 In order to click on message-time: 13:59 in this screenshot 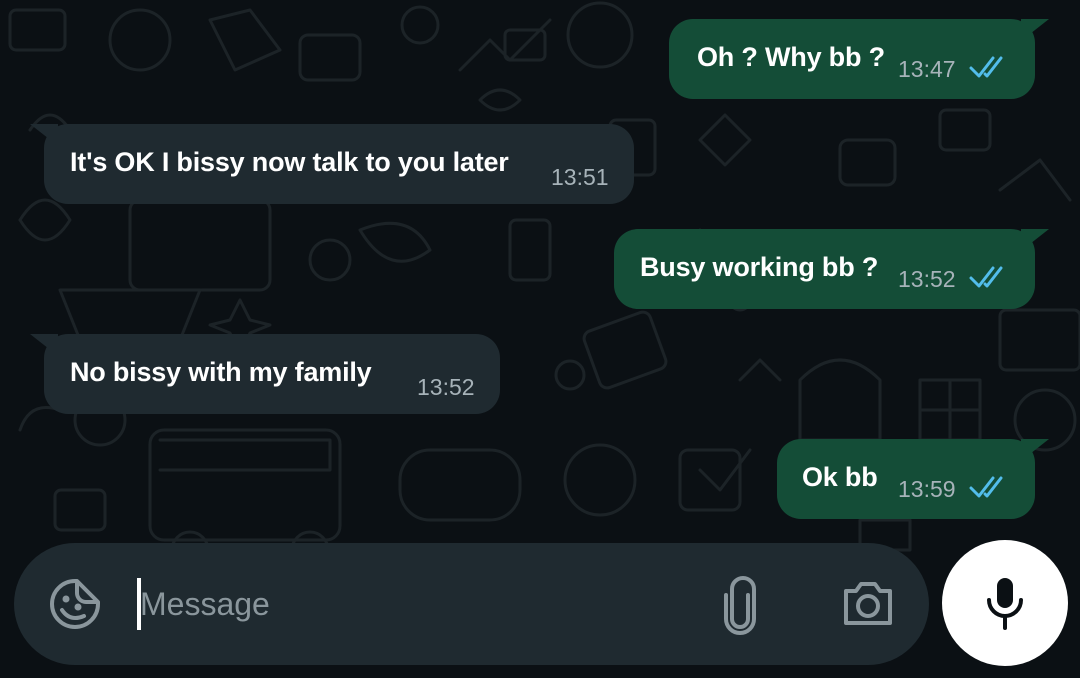, I will do `click(927, 489)`.